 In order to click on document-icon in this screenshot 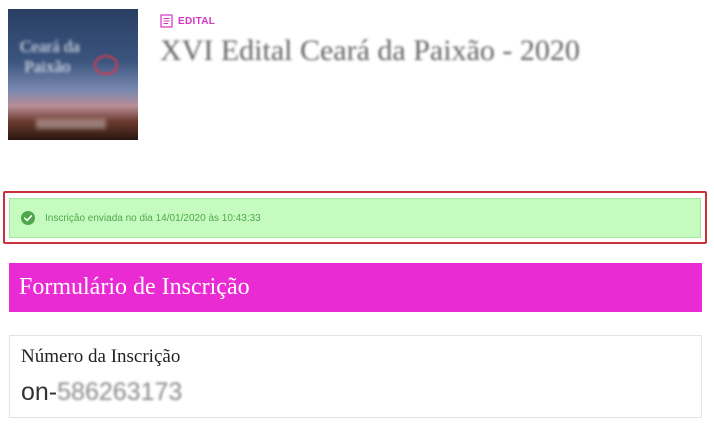, I will do `click(166, 21)`.